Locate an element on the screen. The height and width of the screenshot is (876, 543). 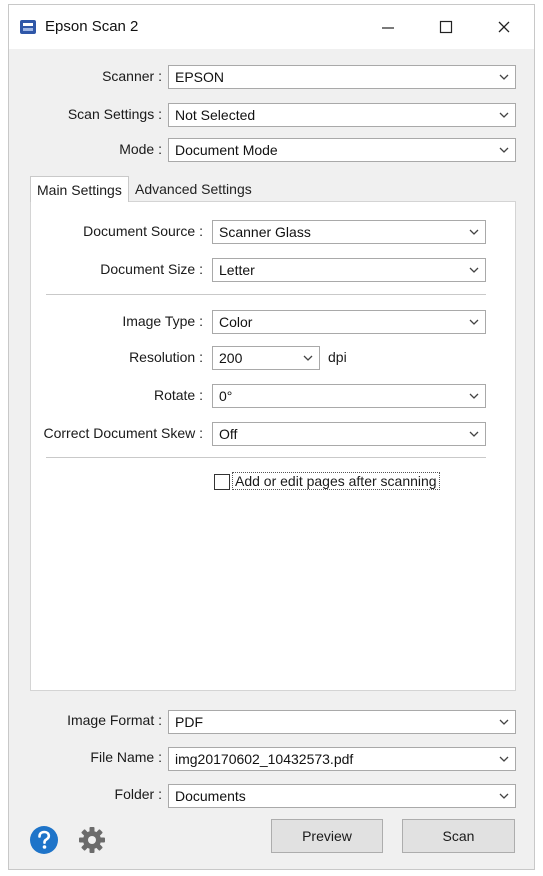
scan-settings-value: Not Selected is located at coordinates (215, 115).